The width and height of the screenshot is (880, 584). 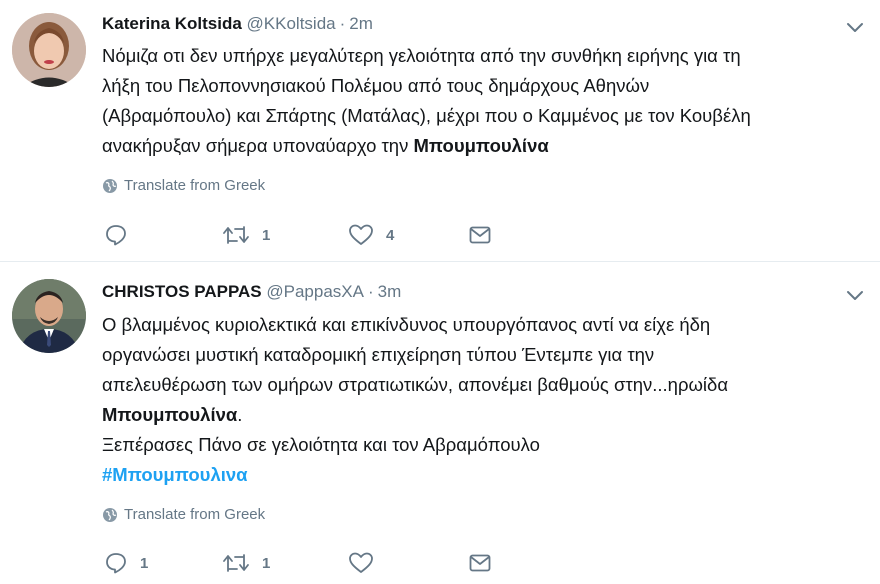 I want to click on hashtag-line: #Μπουμπουλινα, so click(x=487, y=475).